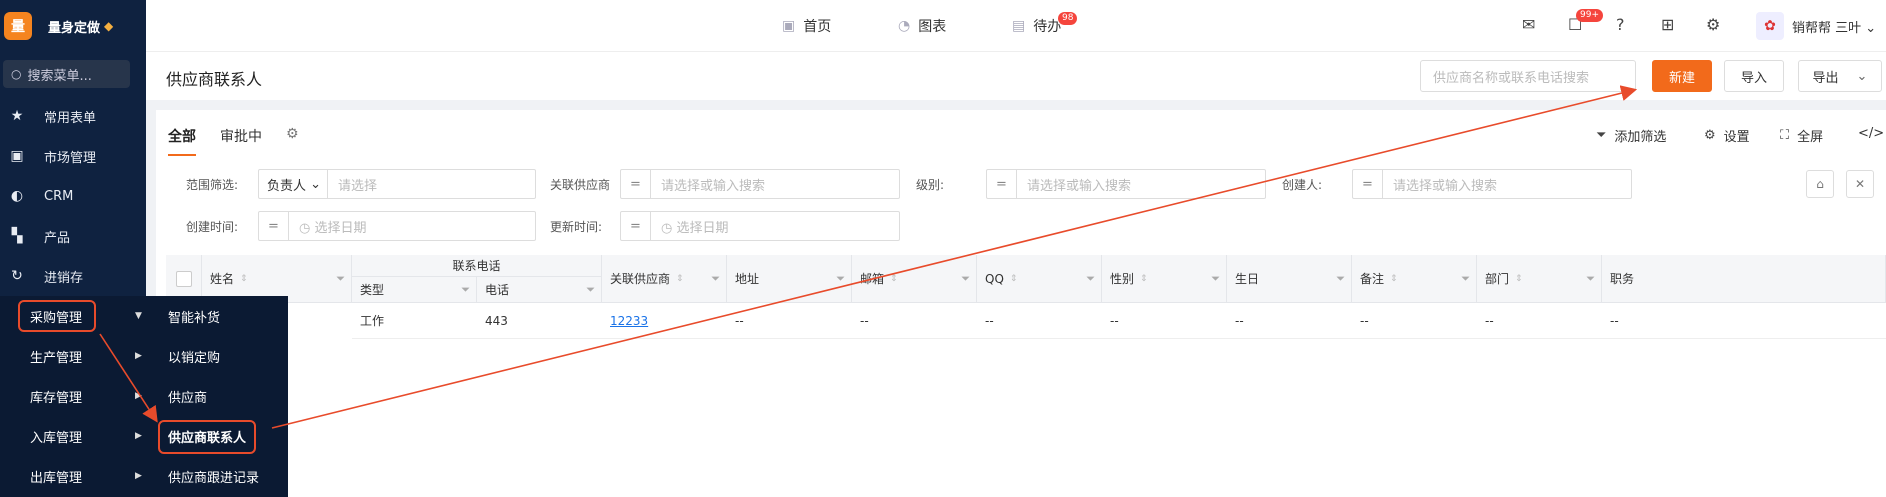 The image size is (1886, 497). What do you see at coordinates (1528, 24) in the screenshot?
I see `mail-icon: ✉` at bounding box center [1528, 24].